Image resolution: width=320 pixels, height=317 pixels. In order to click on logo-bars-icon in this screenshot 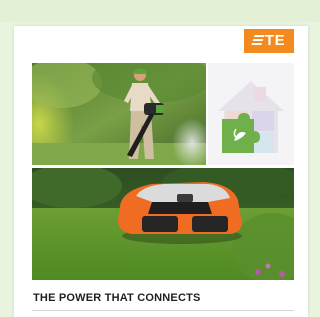, I will do `click(258, 40)`.